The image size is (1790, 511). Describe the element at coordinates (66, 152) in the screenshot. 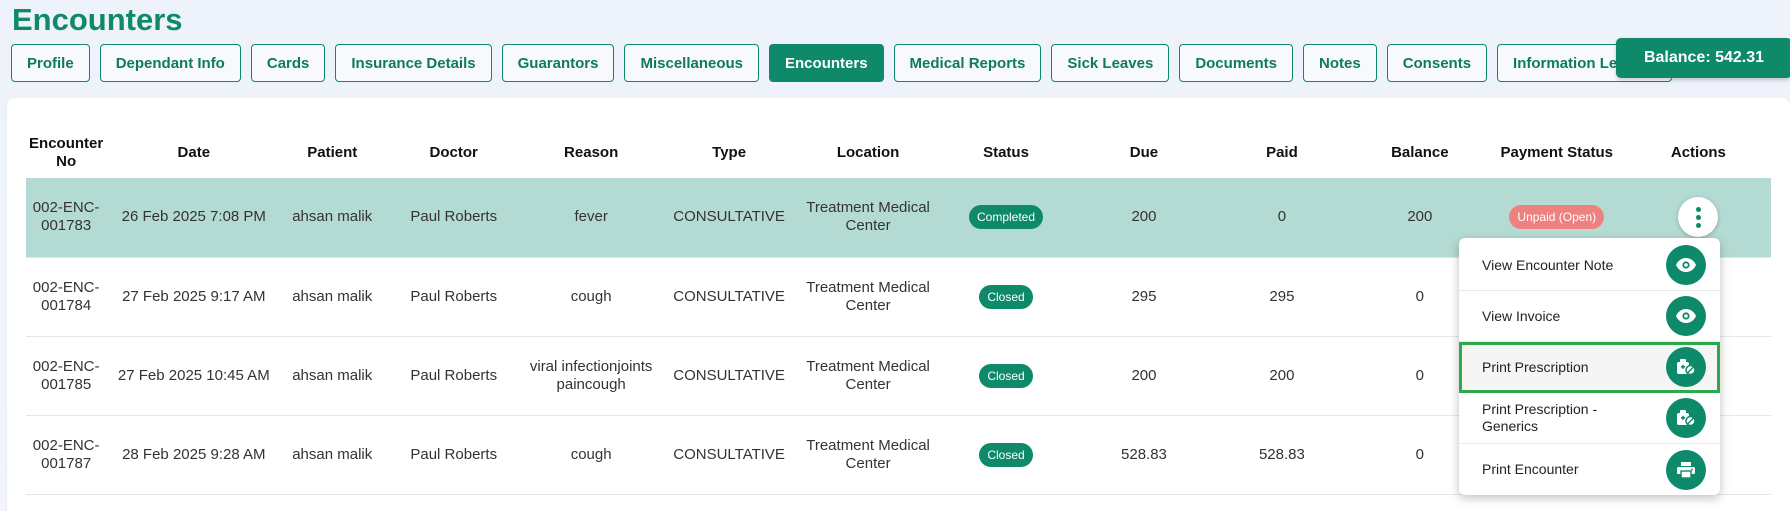

I see `column-header: Encounter No` at that location.